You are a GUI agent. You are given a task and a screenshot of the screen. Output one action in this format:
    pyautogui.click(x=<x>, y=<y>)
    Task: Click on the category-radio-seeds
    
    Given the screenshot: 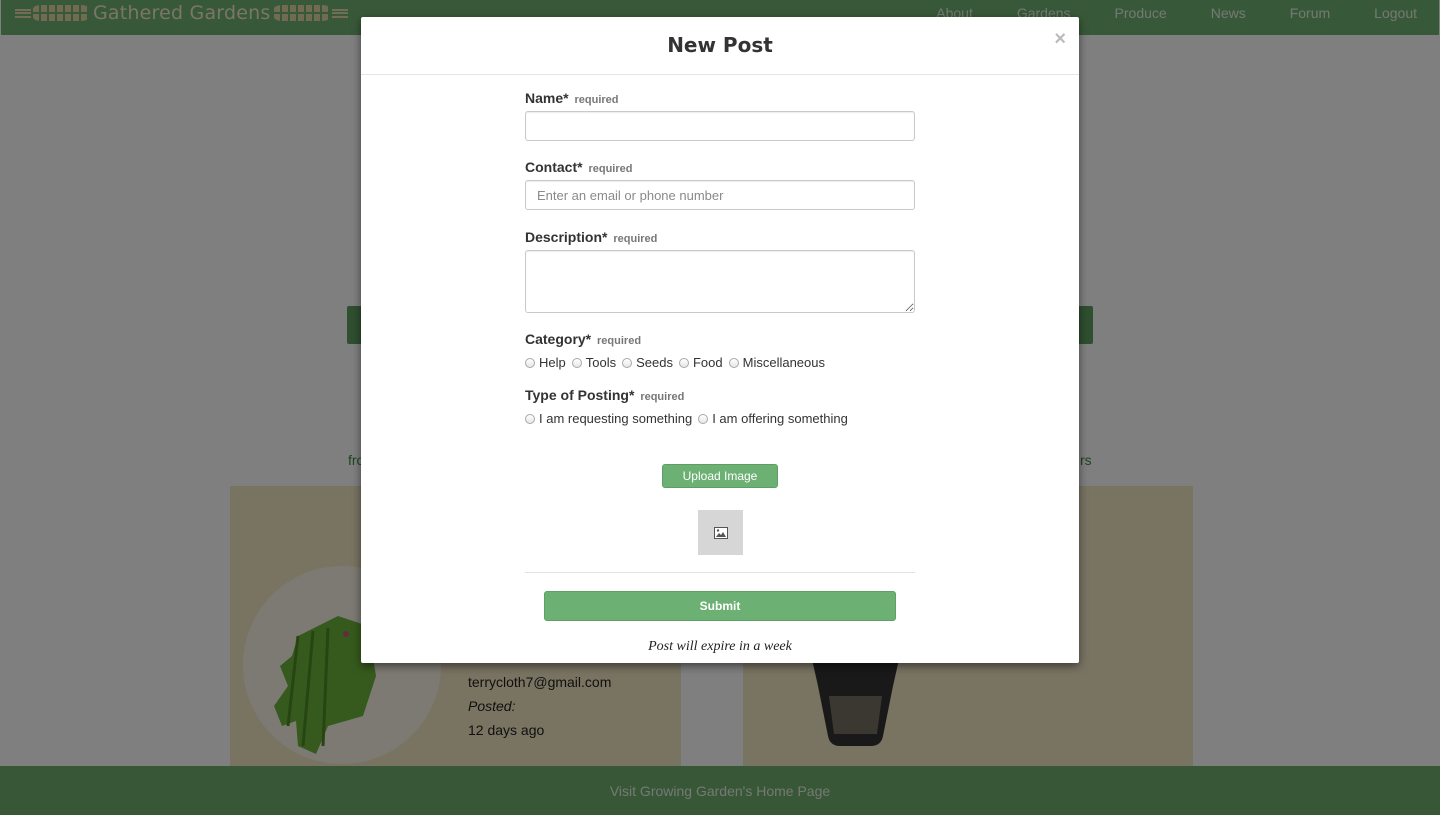 What is the action you would take?
    pyautogui.click(x=627, y=362)
    